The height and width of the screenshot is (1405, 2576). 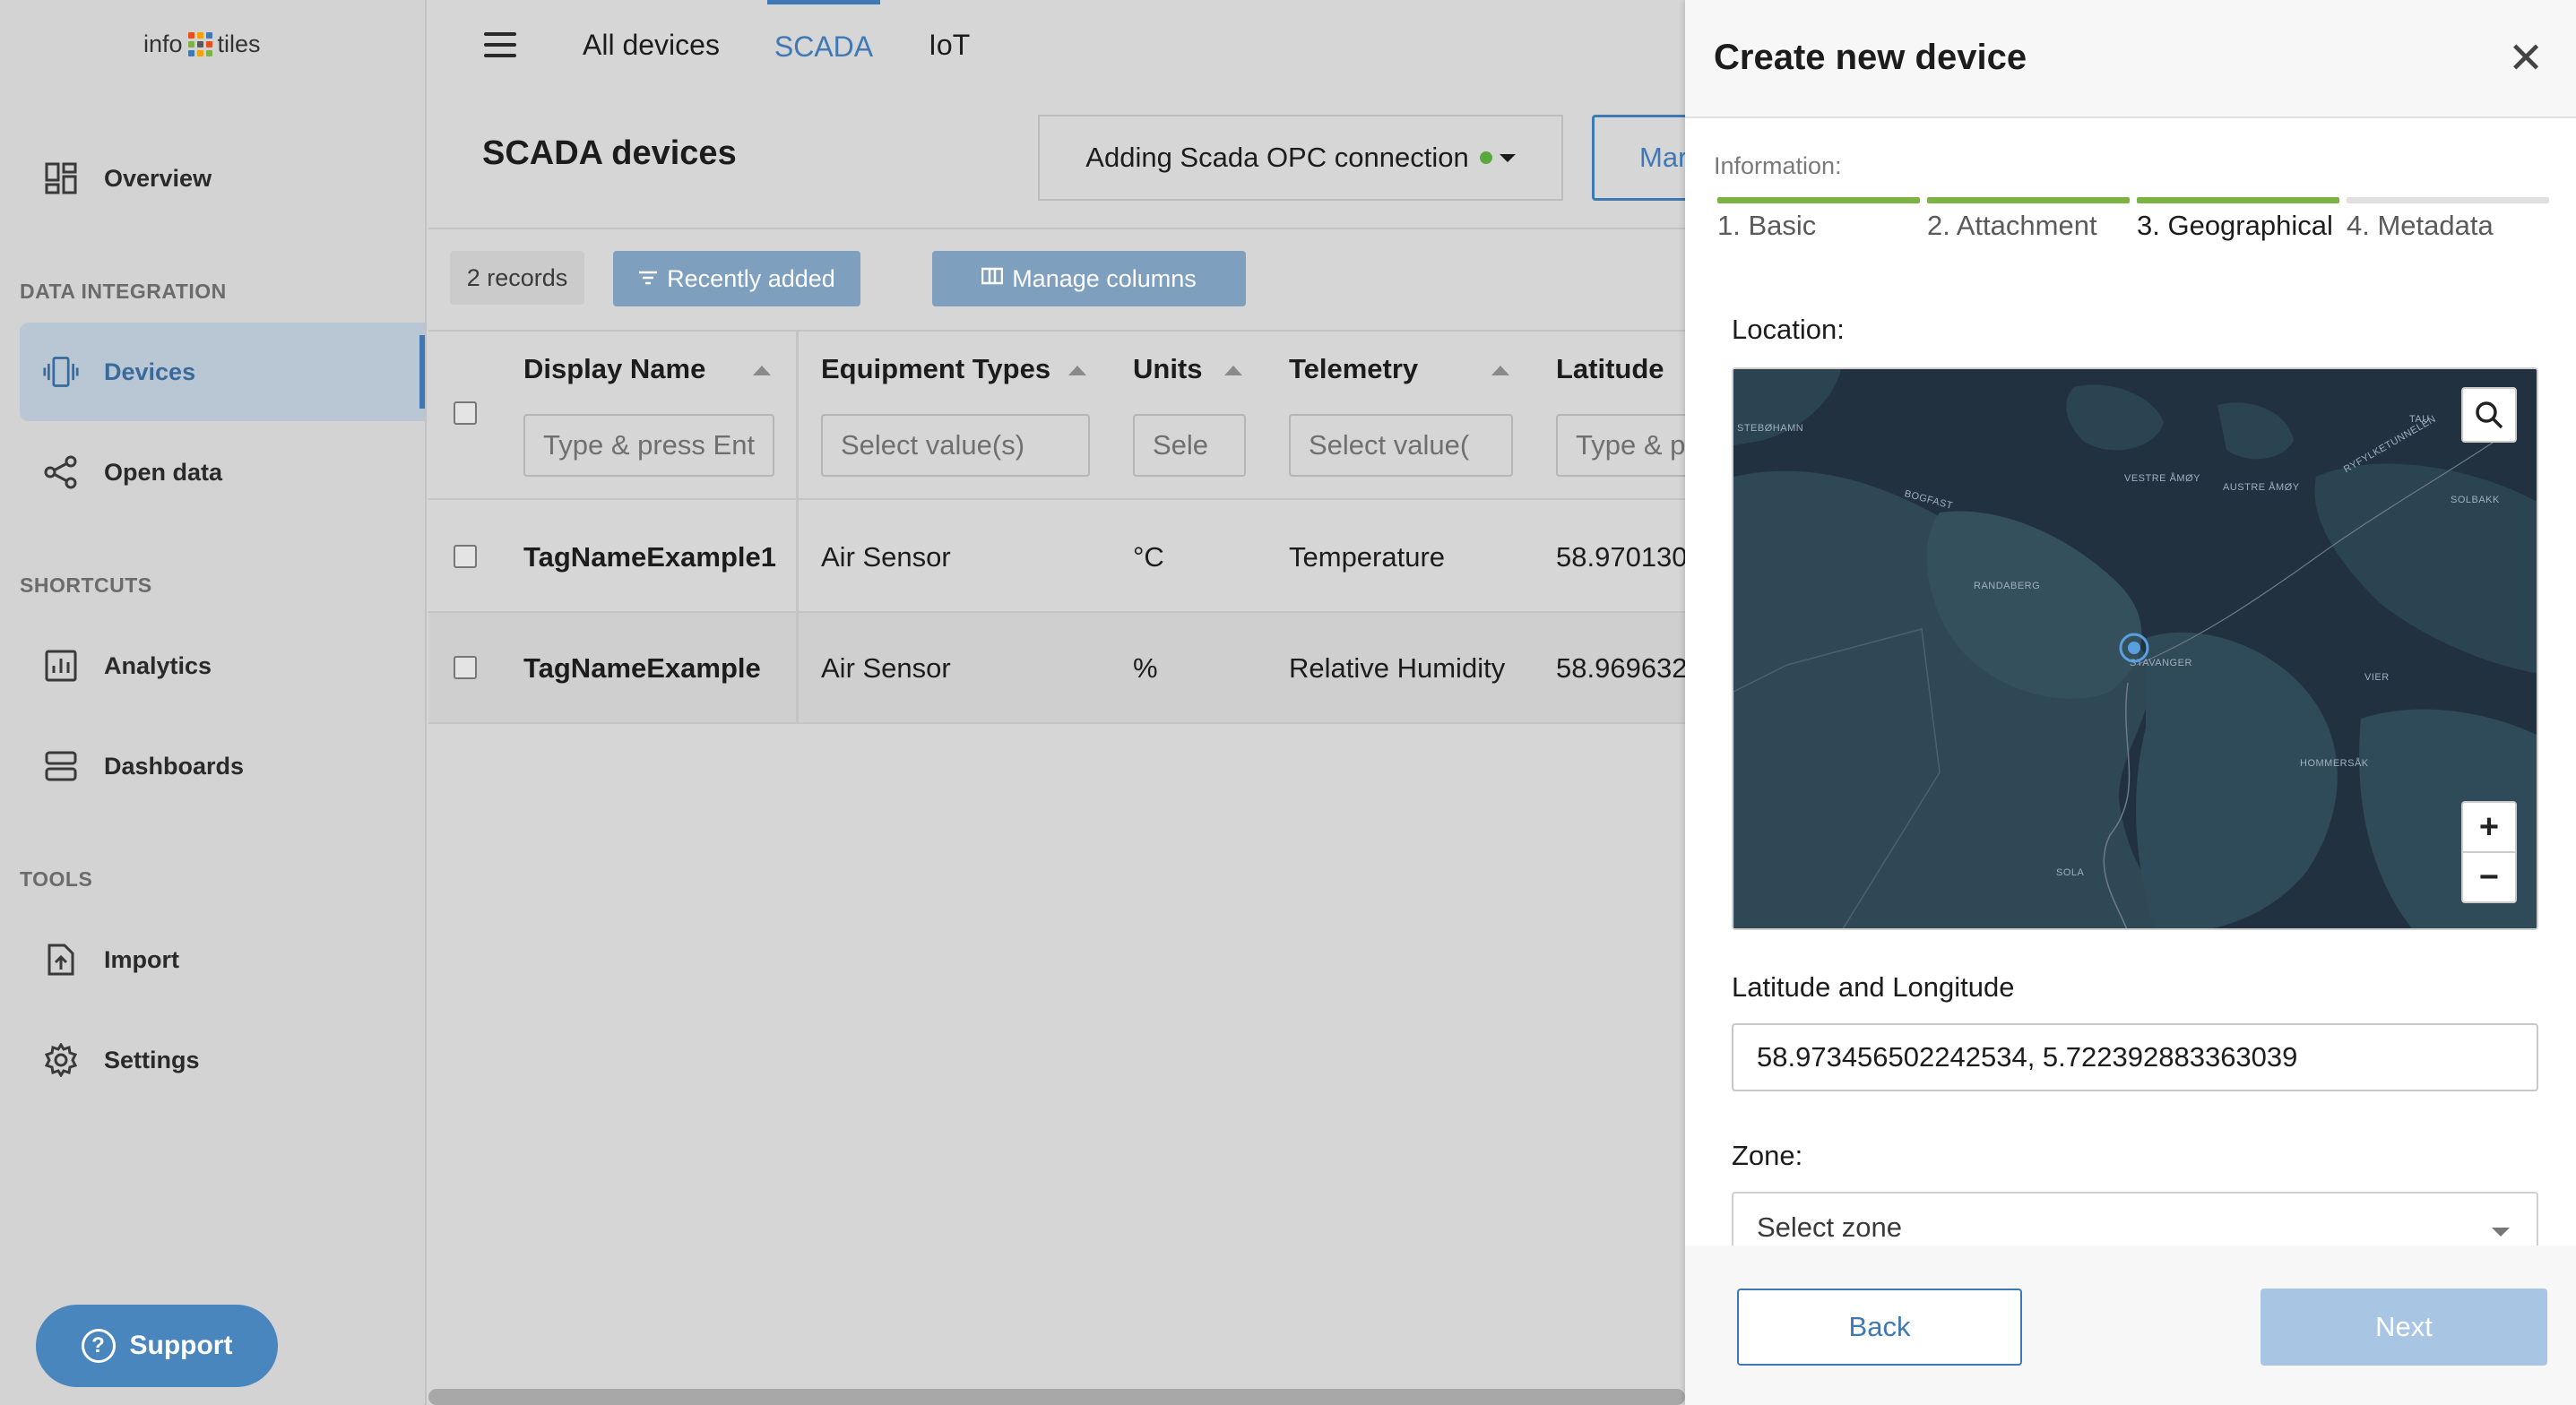 I want to click on map-label: VESTRE ÅMØY, so click(x=2162, y=479).